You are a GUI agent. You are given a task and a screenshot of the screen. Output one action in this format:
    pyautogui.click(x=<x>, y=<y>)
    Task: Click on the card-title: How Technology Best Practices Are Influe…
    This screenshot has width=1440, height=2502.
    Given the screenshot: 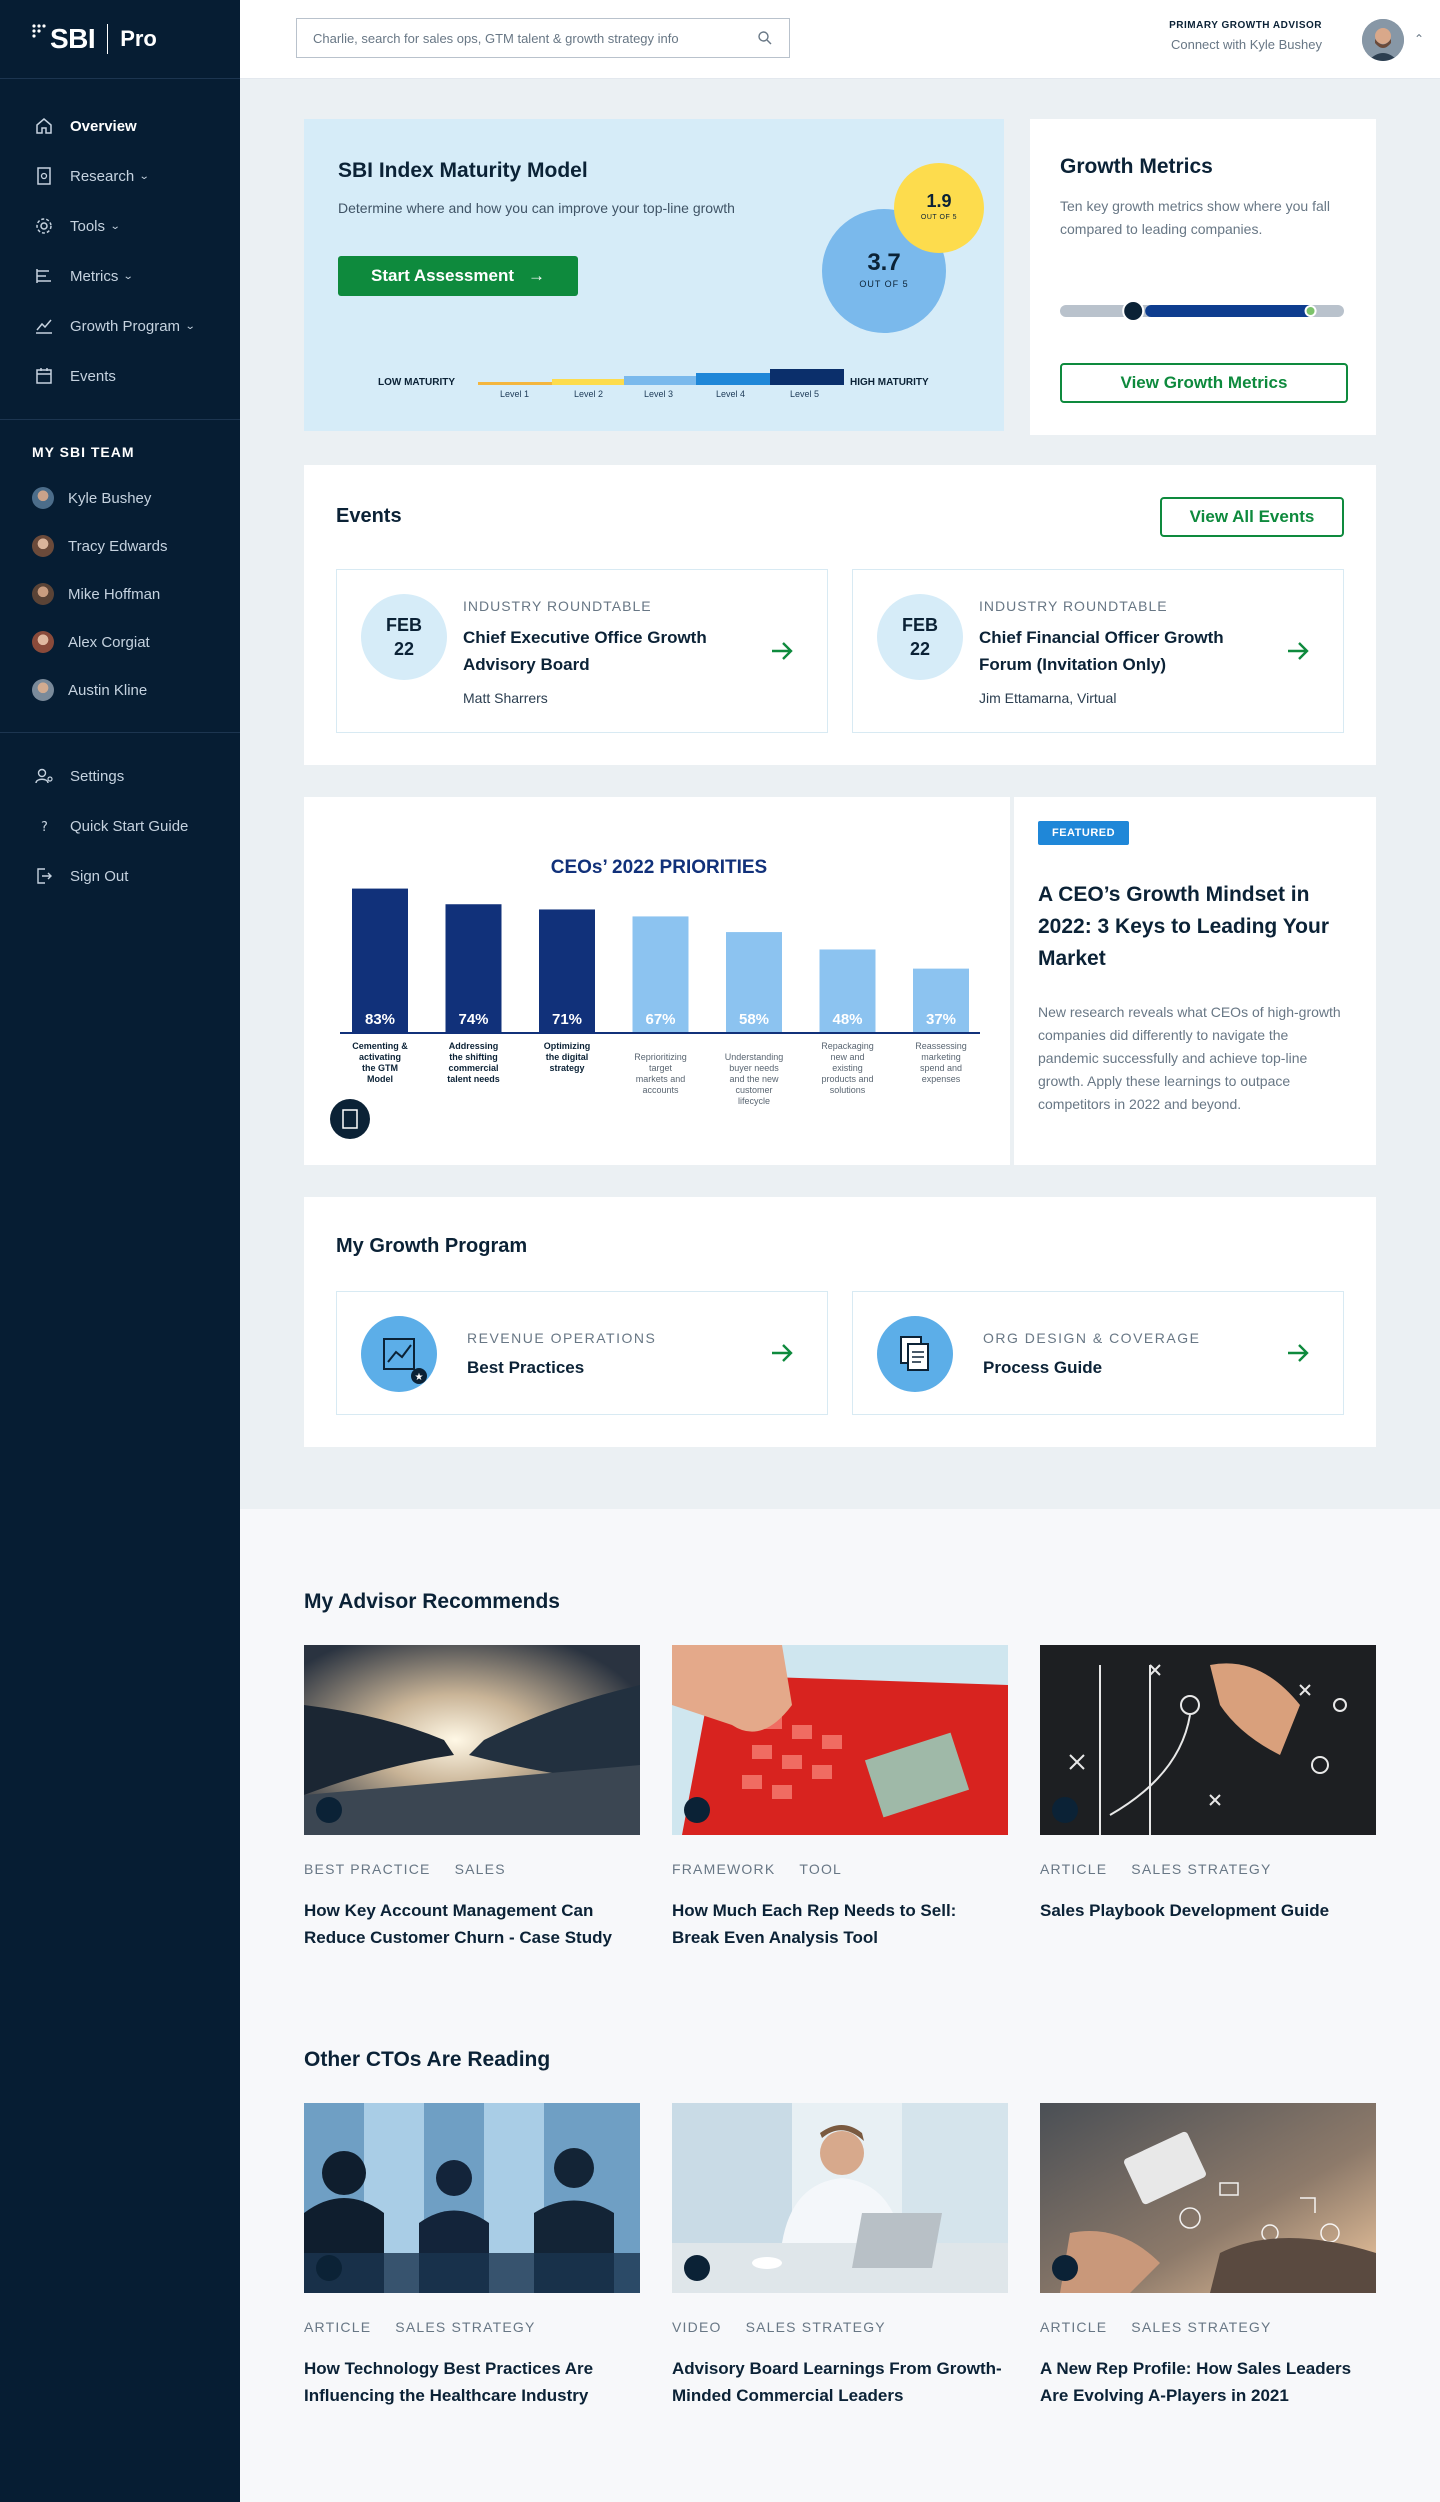 What is the action you would take?
    pyautogui.click(x=472, y=2382)
    